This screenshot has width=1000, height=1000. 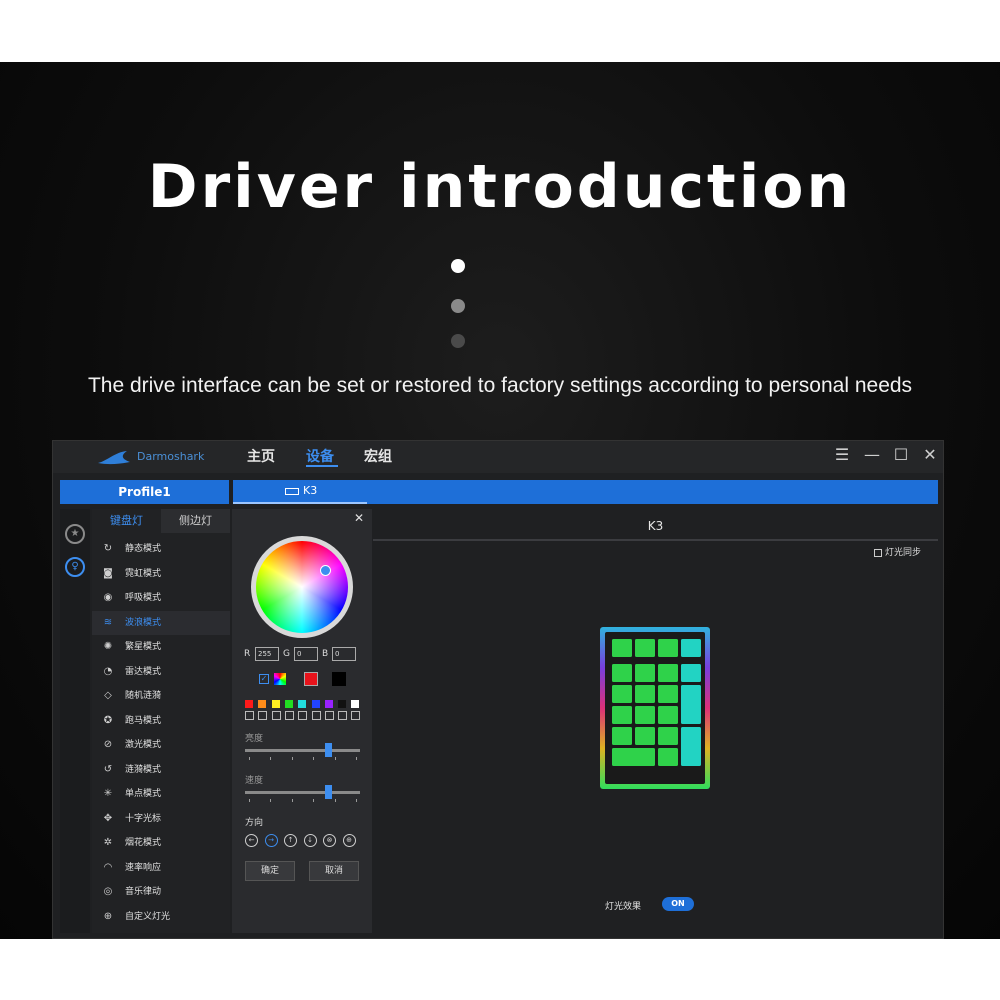 I want to click on mode-item: ⊕ 自定义灯光, so click(x=161, y=917).